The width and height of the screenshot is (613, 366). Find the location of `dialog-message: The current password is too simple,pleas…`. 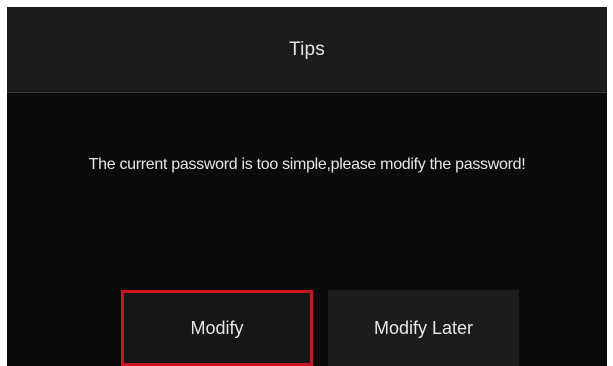

dialog-message: The current password is too simple,pleas… is located at coordinates (307, 164).